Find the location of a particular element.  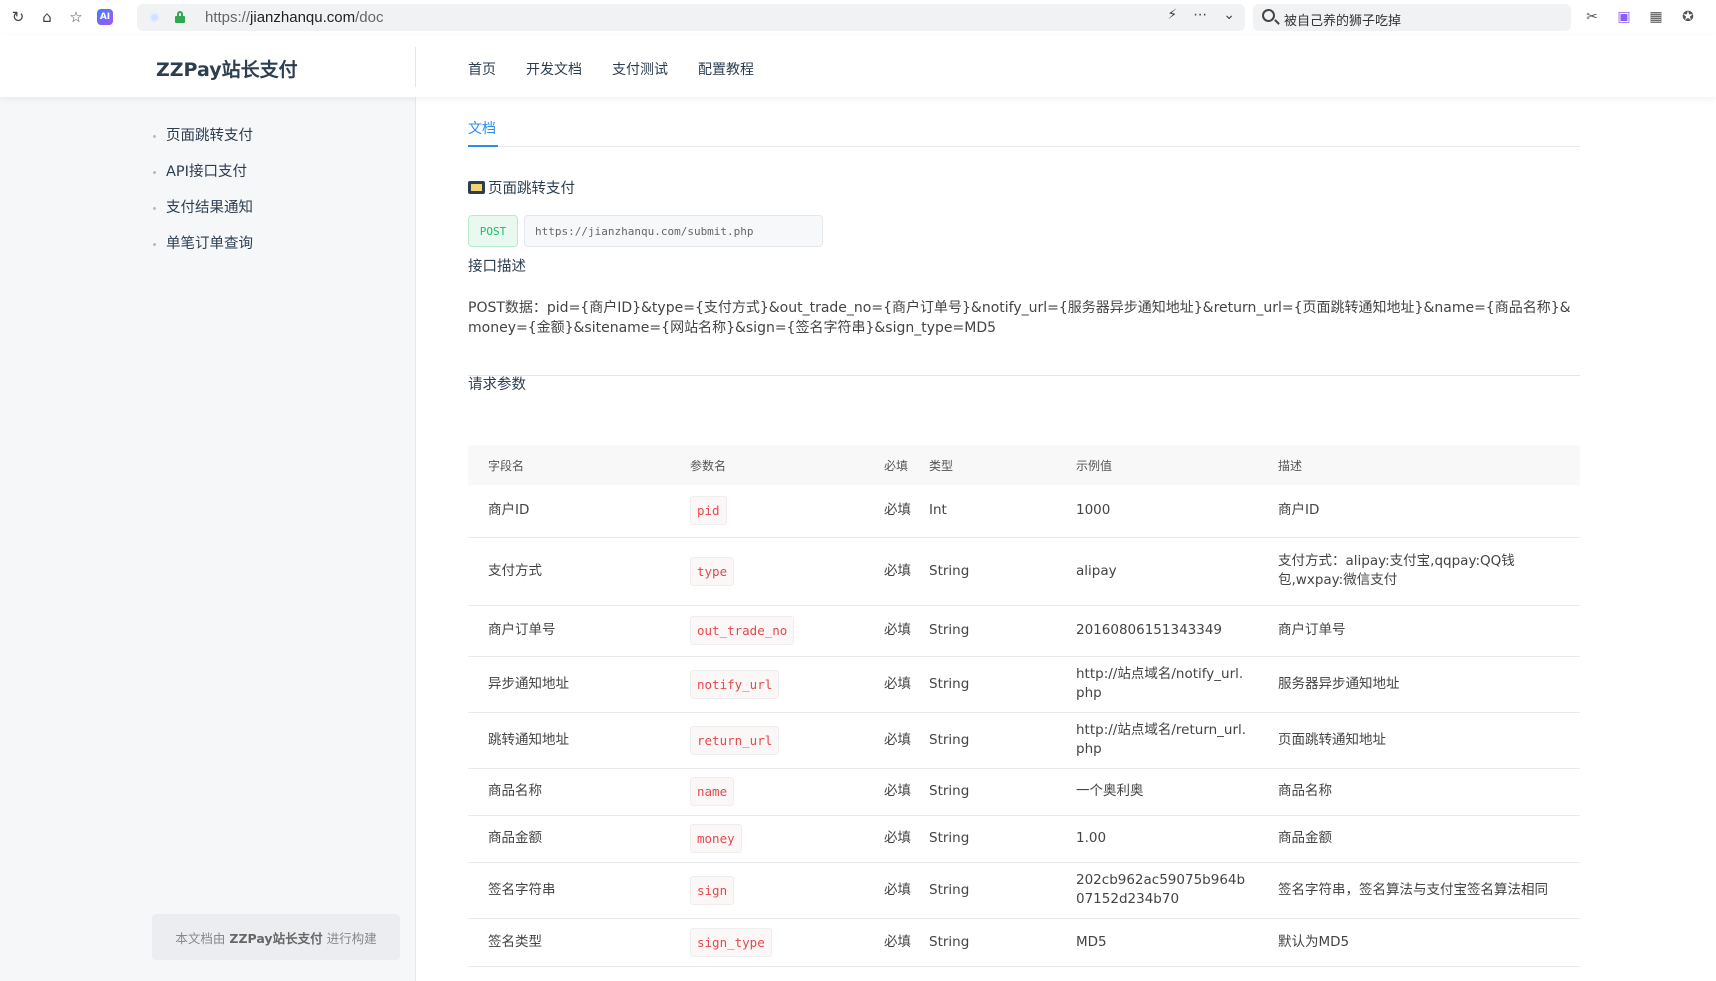

cell-field: 签名字符串 is located at coordinates (569, 890).